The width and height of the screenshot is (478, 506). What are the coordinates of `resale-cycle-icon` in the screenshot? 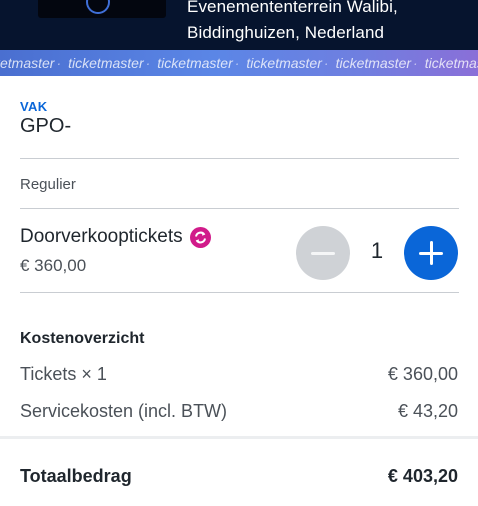 It's located at (200, 237).